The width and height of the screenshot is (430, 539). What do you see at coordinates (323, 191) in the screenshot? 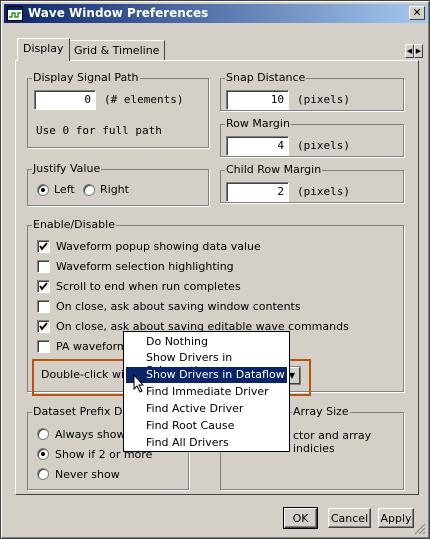
I see `child-row-margin-unit-label: (pixels)` at bounding box center [323, 191].